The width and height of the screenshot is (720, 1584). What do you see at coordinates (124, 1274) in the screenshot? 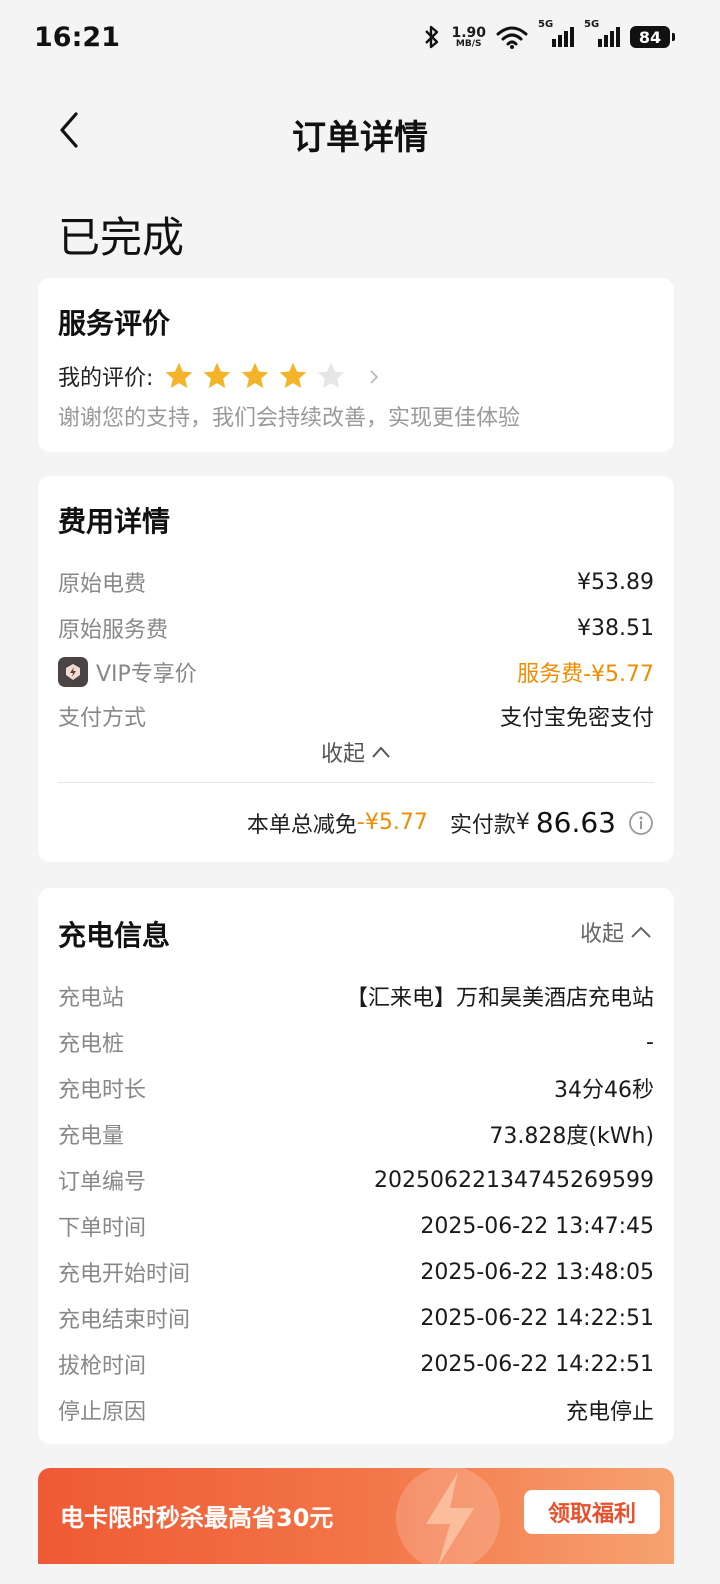
I see `charge-label: 充电开始时间` at bounding box center [124, 1274].